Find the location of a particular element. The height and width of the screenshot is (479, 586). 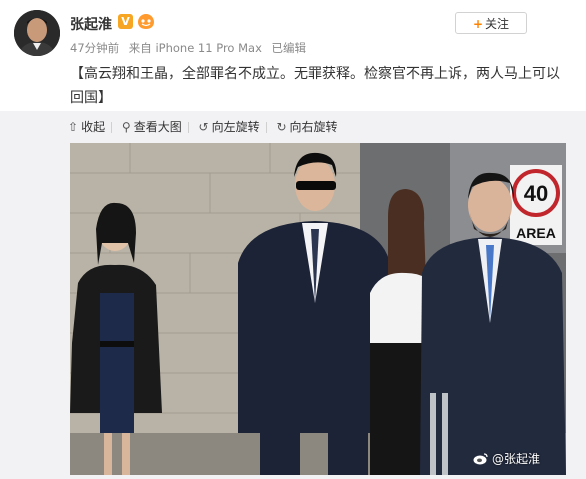

username: 张起淮 is located at coordinates (91, 24).